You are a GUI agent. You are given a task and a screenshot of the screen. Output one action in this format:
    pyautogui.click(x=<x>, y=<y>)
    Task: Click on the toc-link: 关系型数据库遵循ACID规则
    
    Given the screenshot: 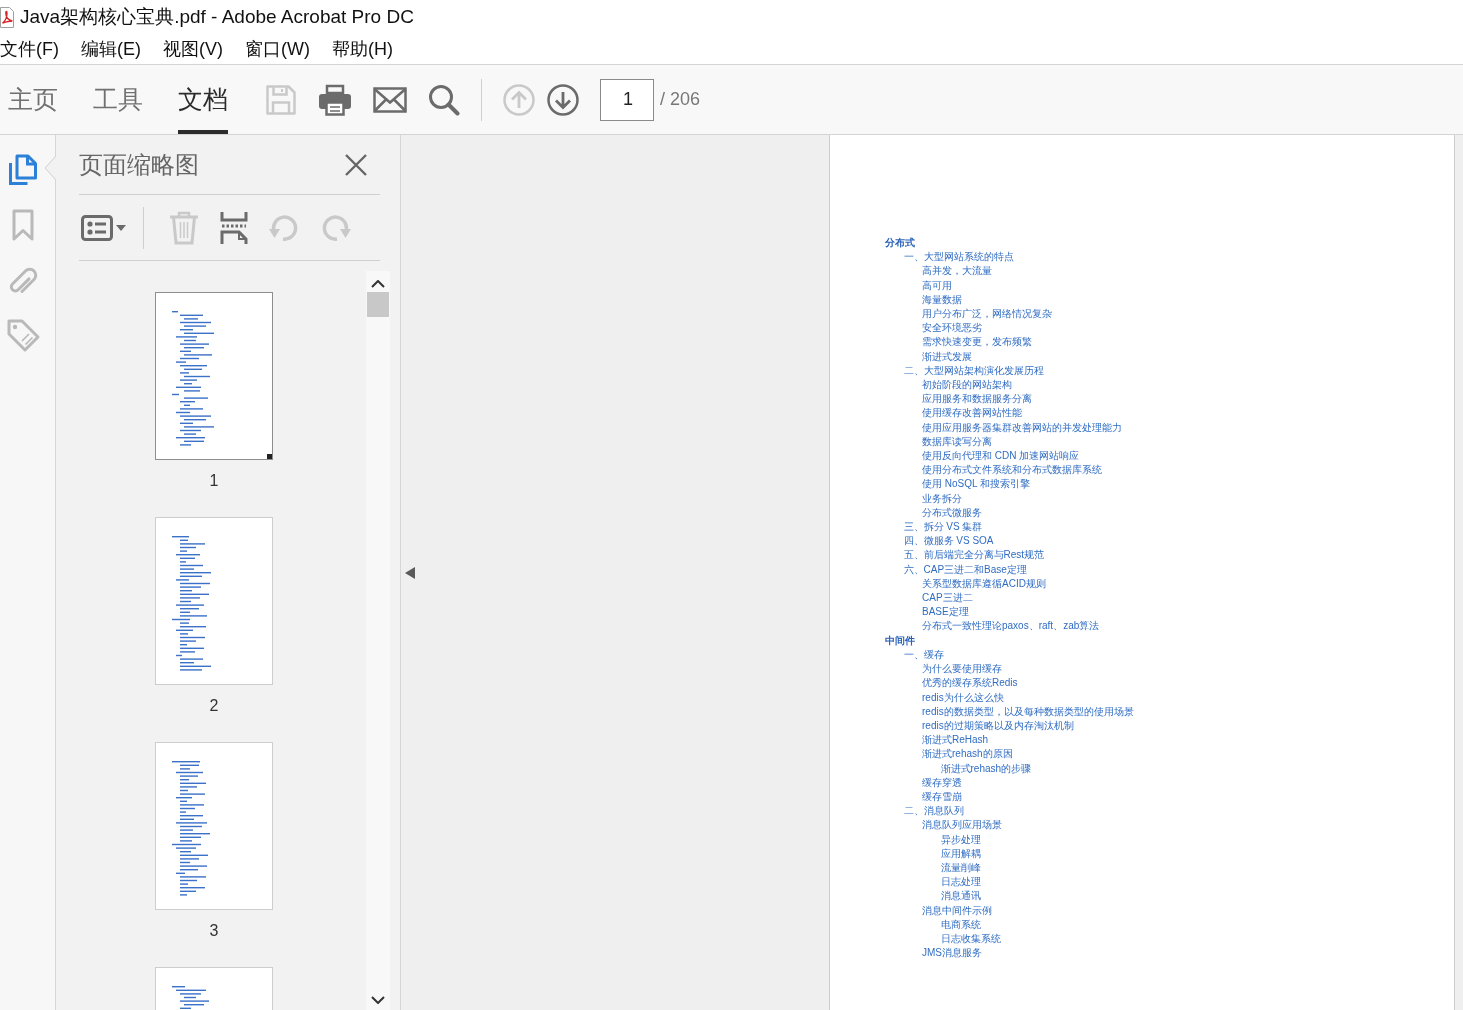 What is the action you would take?
    pyautogui.click(x=984, y=584)
    